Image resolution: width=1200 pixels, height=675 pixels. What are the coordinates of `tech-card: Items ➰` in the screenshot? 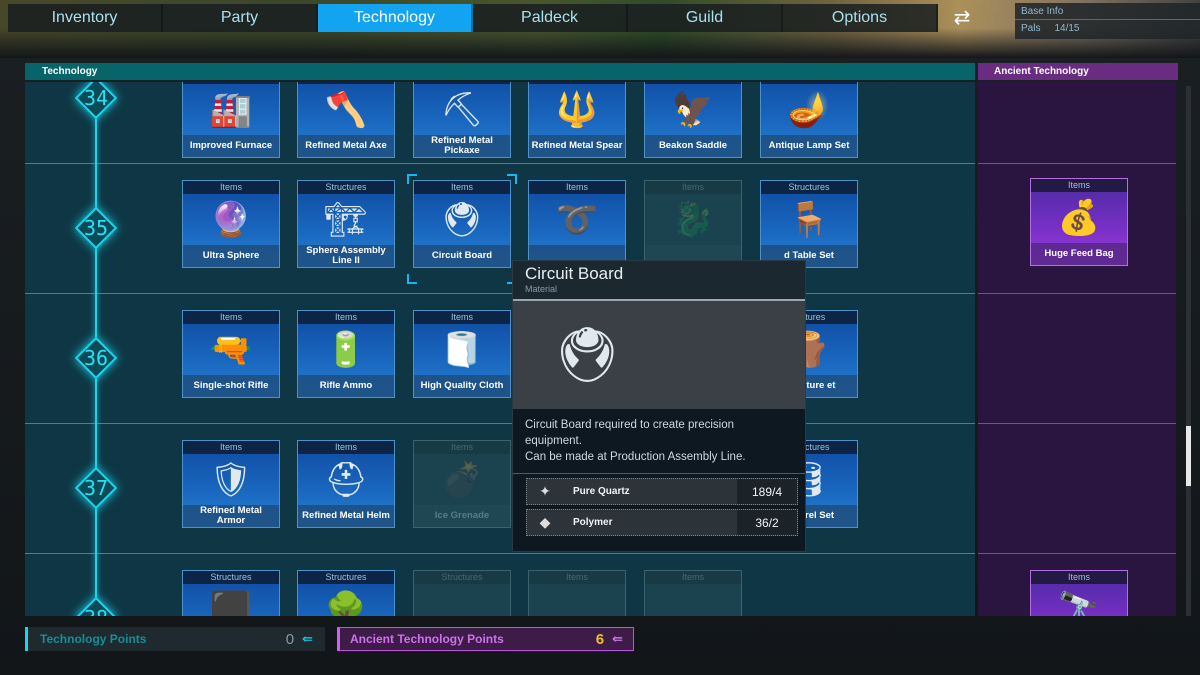 It's located at (577, 224).